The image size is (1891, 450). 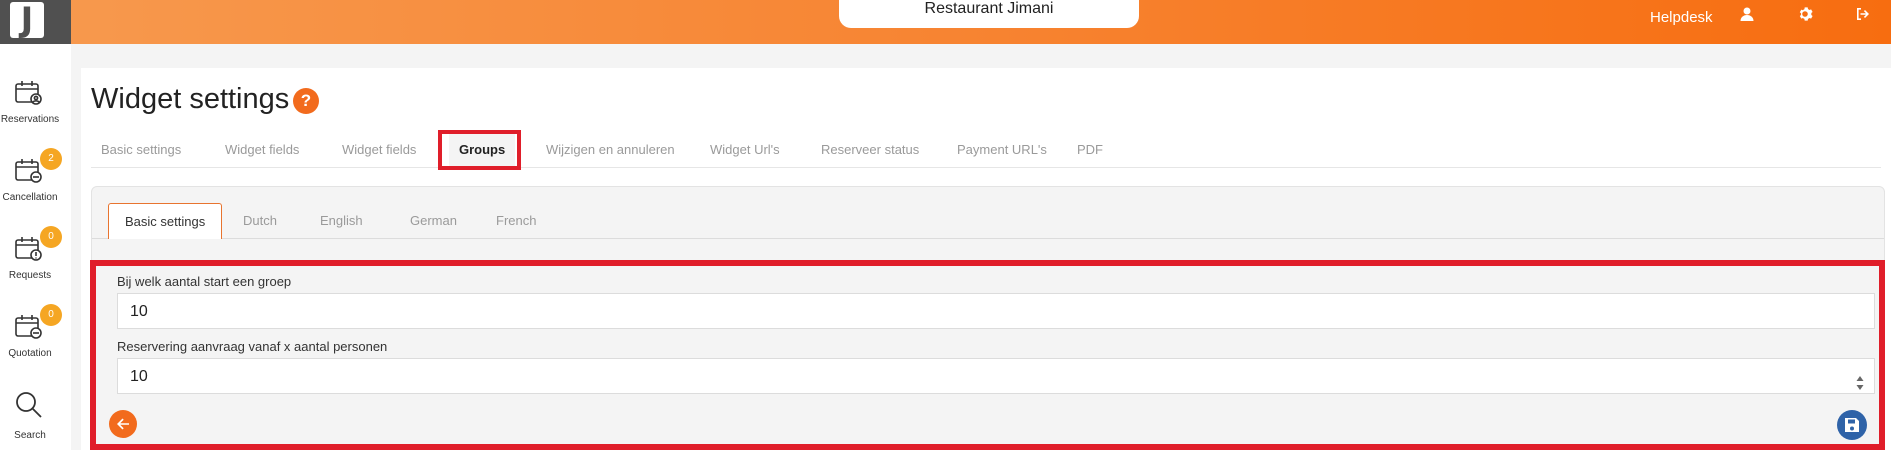 What do you see at coordinates (30, 435) in the screenshot?
I see `sidebar-item-label: Search` at bounding box center [30, 435].